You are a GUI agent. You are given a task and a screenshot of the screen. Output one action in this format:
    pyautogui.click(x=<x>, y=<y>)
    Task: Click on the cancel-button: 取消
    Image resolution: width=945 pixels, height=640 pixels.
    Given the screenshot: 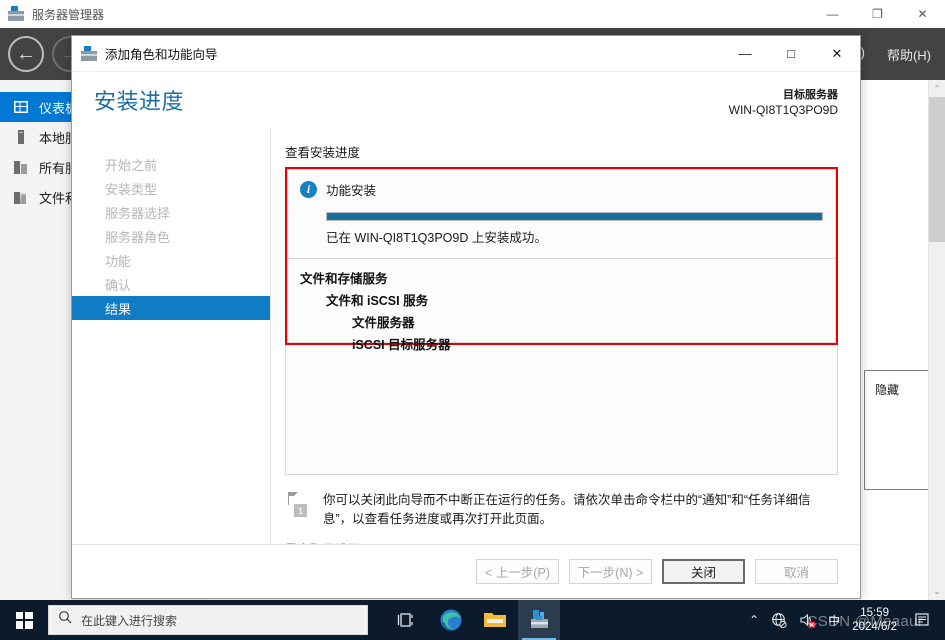 What is the action you would take?
    pyautogui.click(x=796, y=571)
    